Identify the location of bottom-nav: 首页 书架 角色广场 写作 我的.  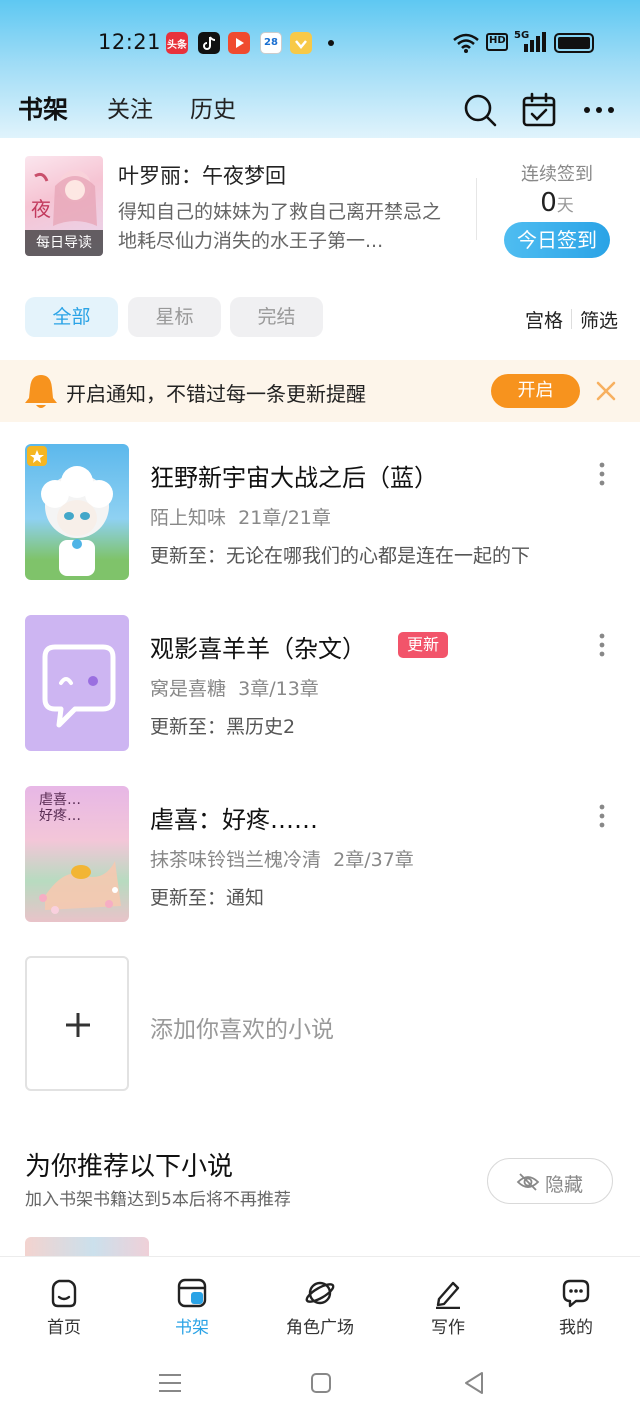
(320, 1302).